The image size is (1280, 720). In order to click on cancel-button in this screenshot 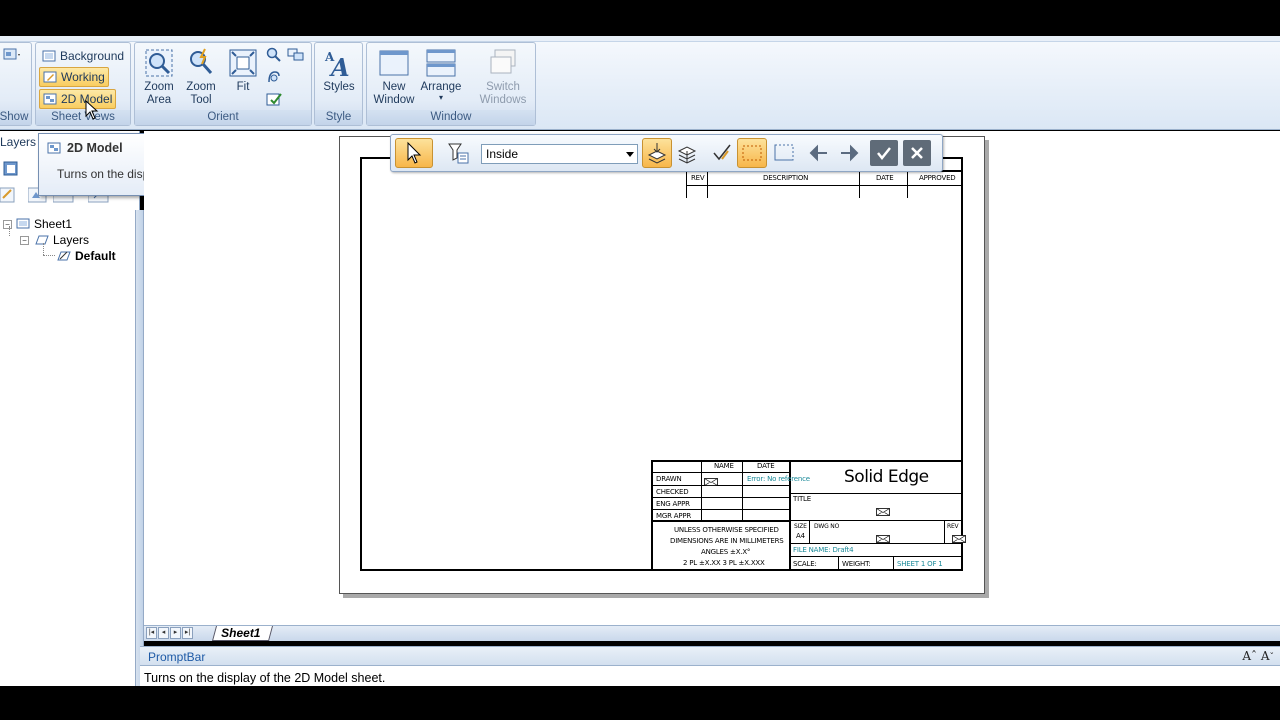, I will do `click(917, 153)`.